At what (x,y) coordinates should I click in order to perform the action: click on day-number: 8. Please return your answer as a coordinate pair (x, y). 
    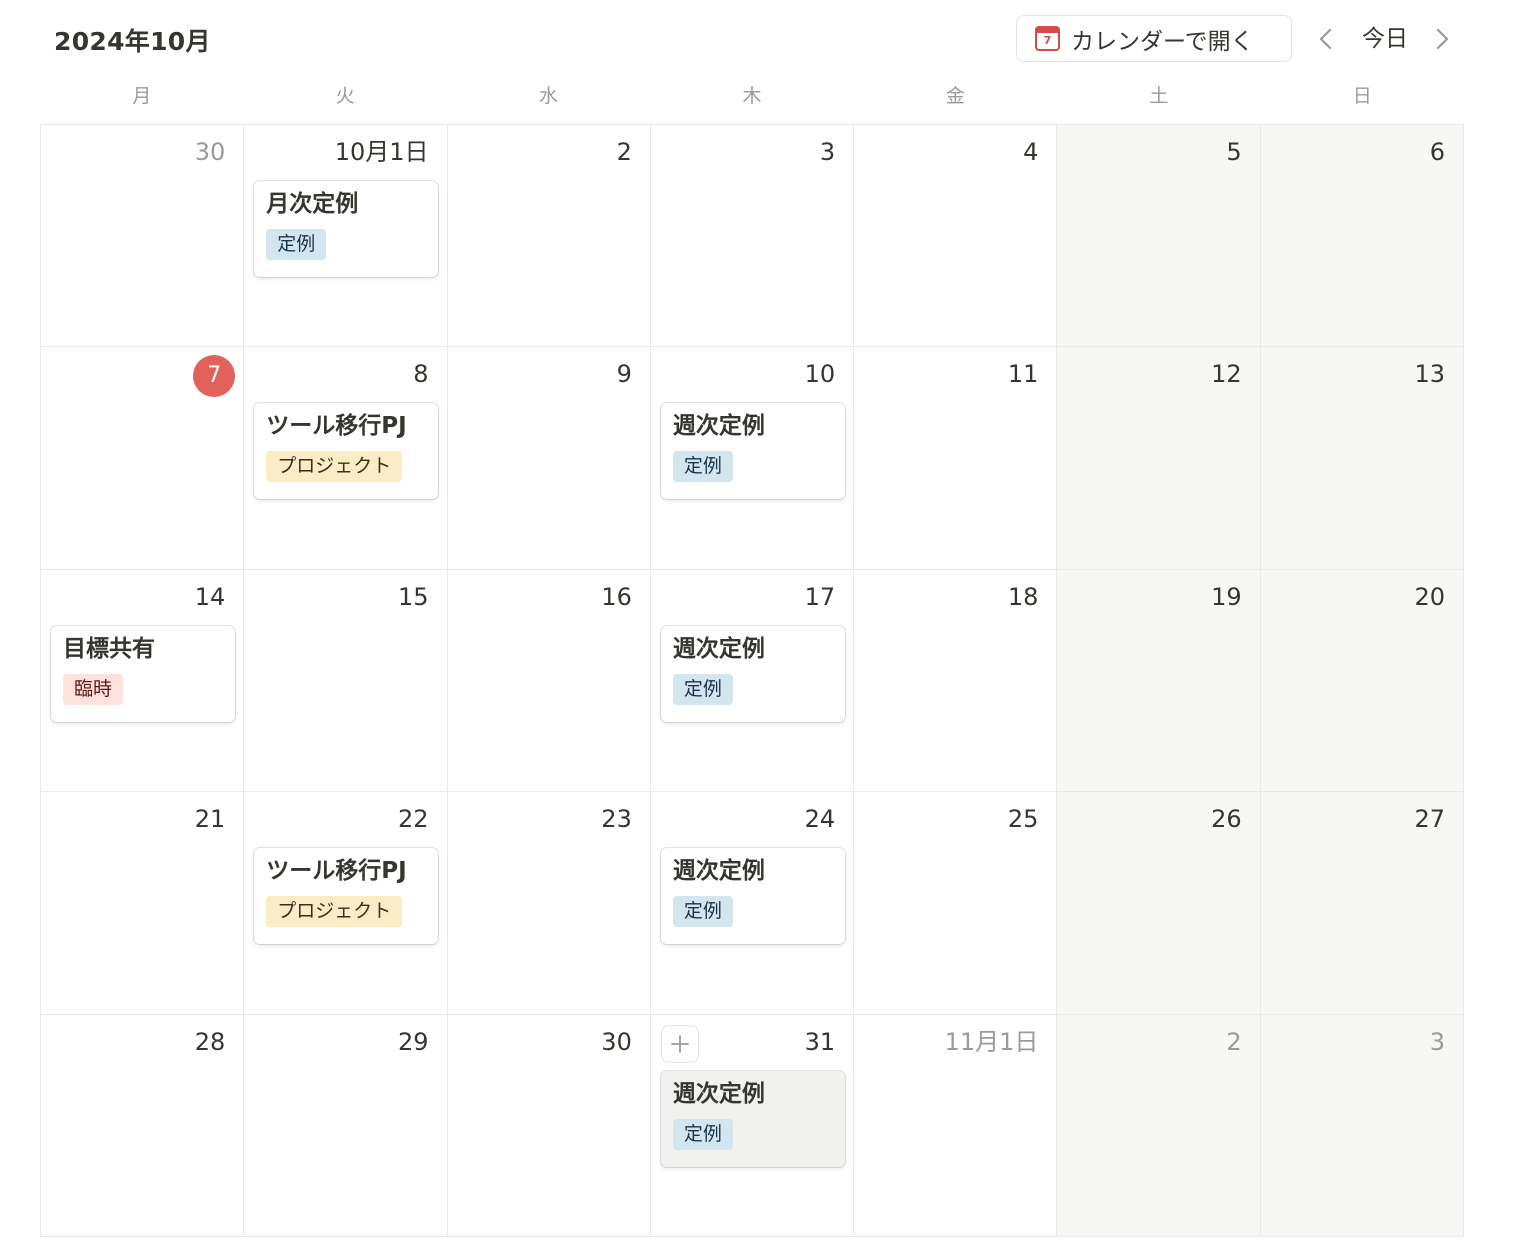
    Looking at the image, I should click on (421, 374).